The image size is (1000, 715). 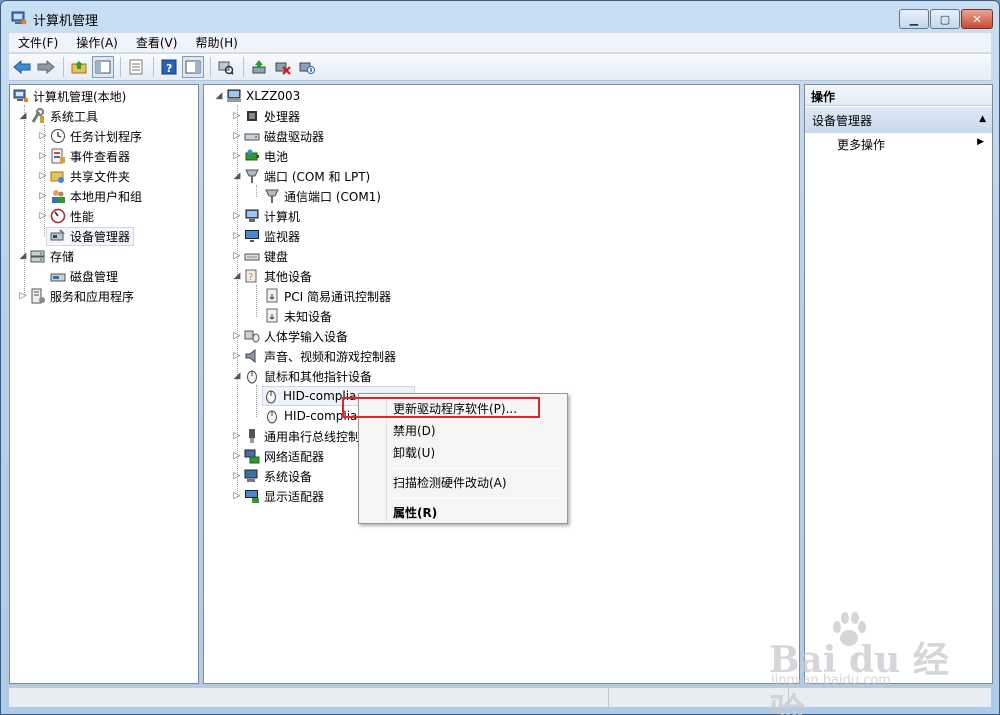 I want to click on device-category-computer: ▷ 计算机, so click(x=266, y=216).